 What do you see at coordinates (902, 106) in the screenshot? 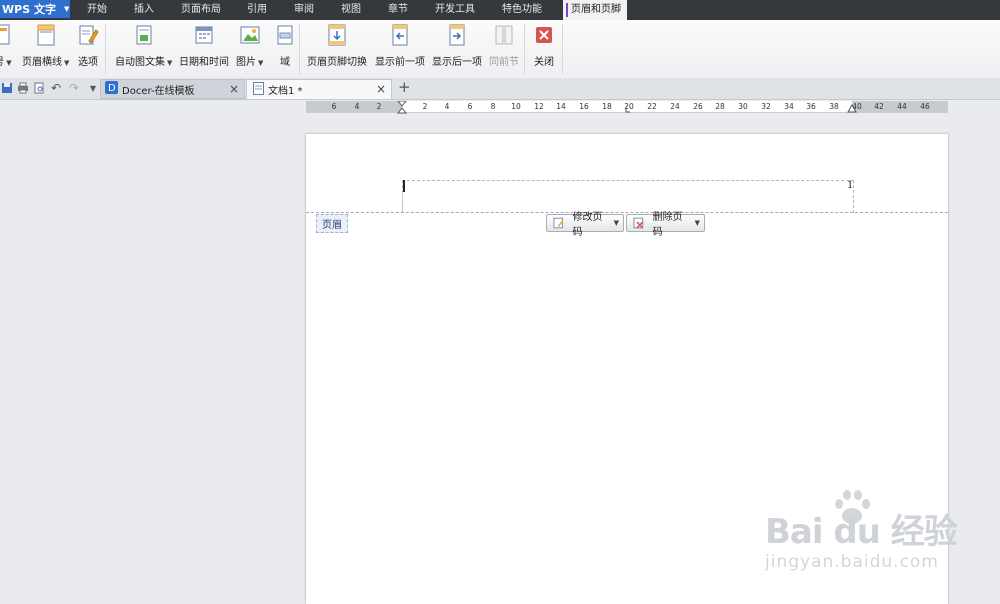
I see `ruler-tick: 44` at bounding box center [902, 106].